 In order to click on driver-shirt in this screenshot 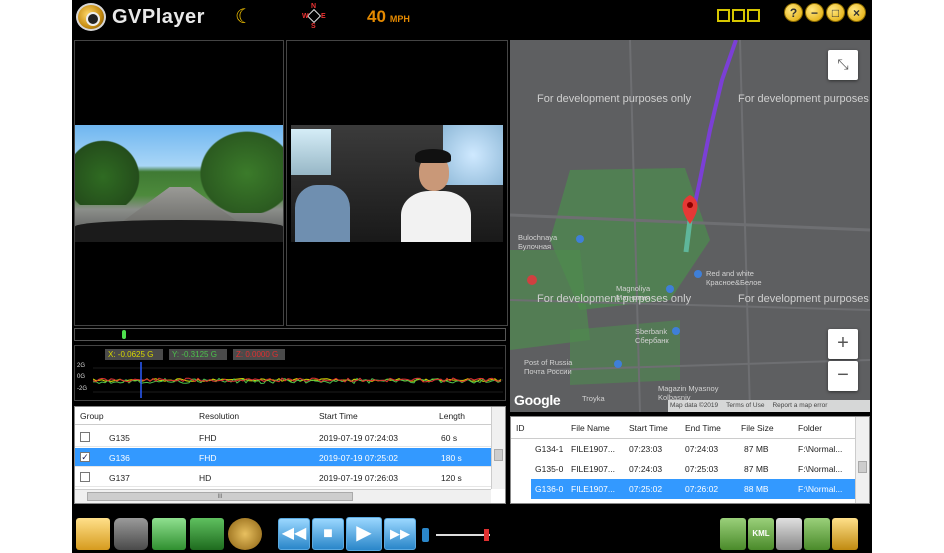, I will do `click(436, 216)`.